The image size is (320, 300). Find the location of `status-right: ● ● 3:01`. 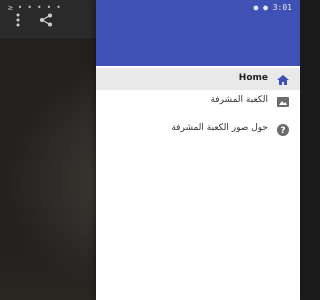

status-right: ● ● 3:01 is located at coordinates (272, 7).